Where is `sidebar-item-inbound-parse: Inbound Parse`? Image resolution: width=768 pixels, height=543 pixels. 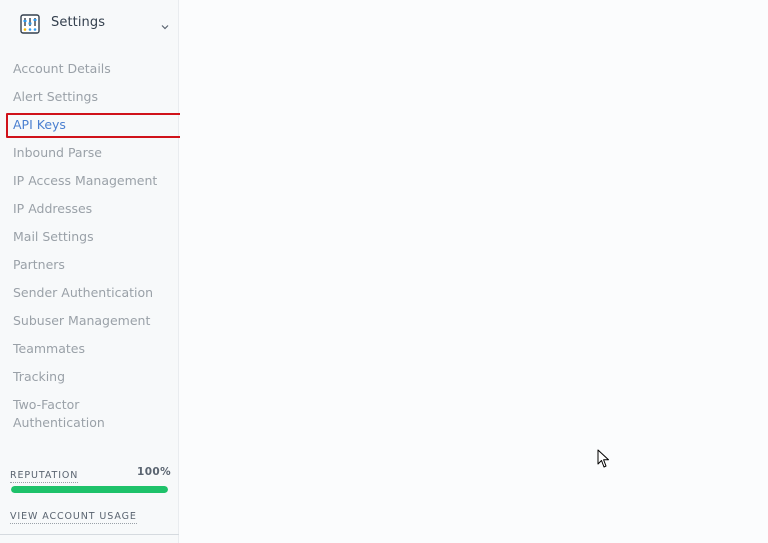 sidebar-item-inbound-parse: Inbound Parse is located at coordinates (57, 153).